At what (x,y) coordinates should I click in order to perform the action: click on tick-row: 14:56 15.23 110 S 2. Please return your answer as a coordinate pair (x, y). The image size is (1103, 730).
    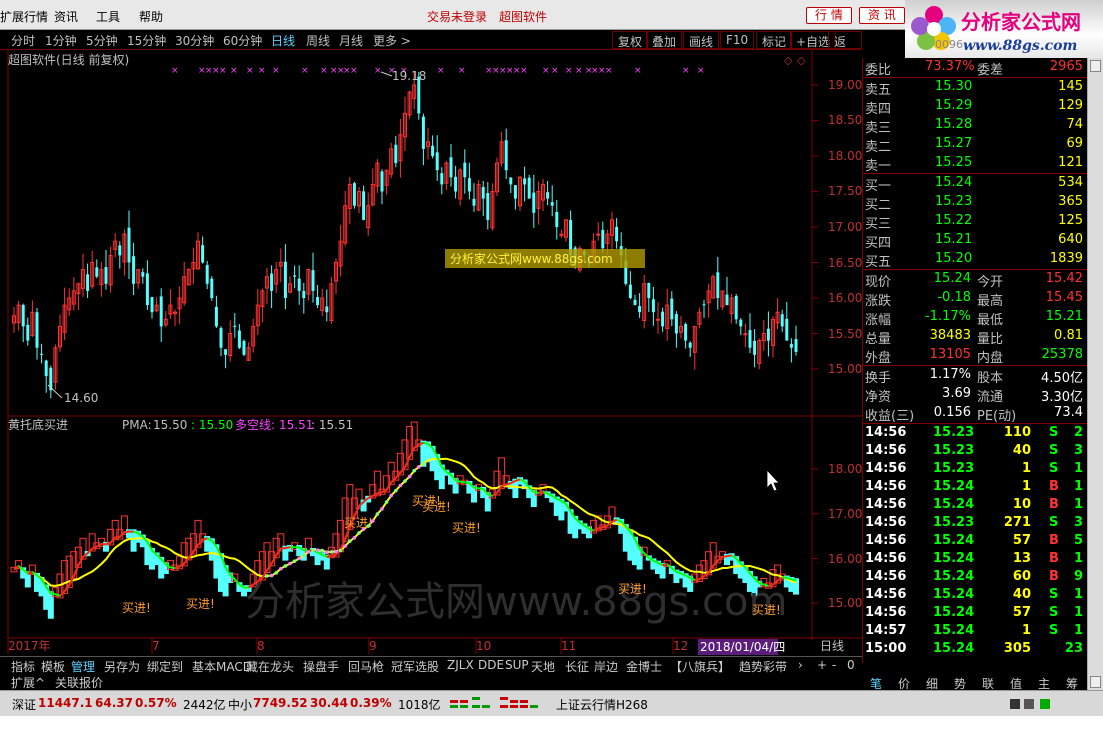
    Looking at the image, I should click on (975, 433).